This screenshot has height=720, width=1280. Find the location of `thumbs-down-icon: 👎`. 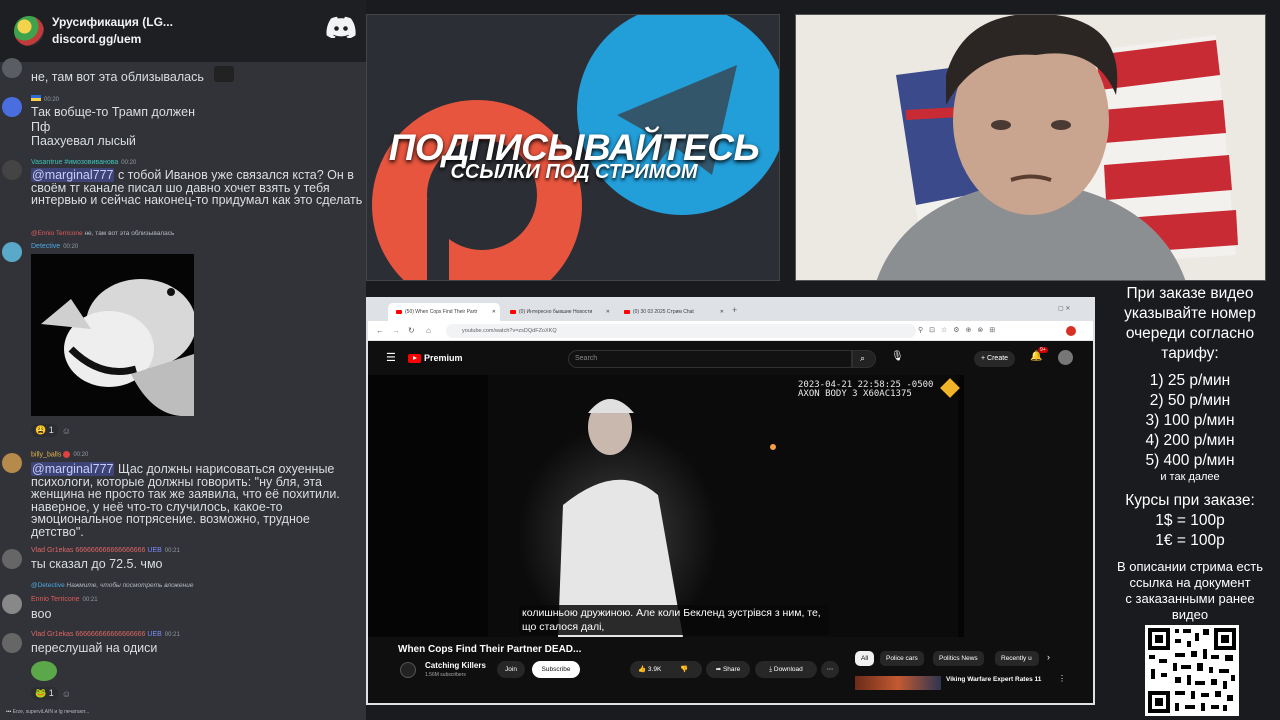

thumbs-down-icon: 👎 is located at coordinates (684, 669).